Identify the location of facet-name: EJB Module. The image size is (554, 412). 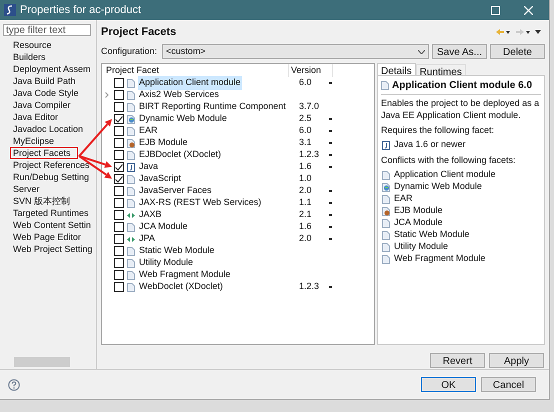
(163, 143).